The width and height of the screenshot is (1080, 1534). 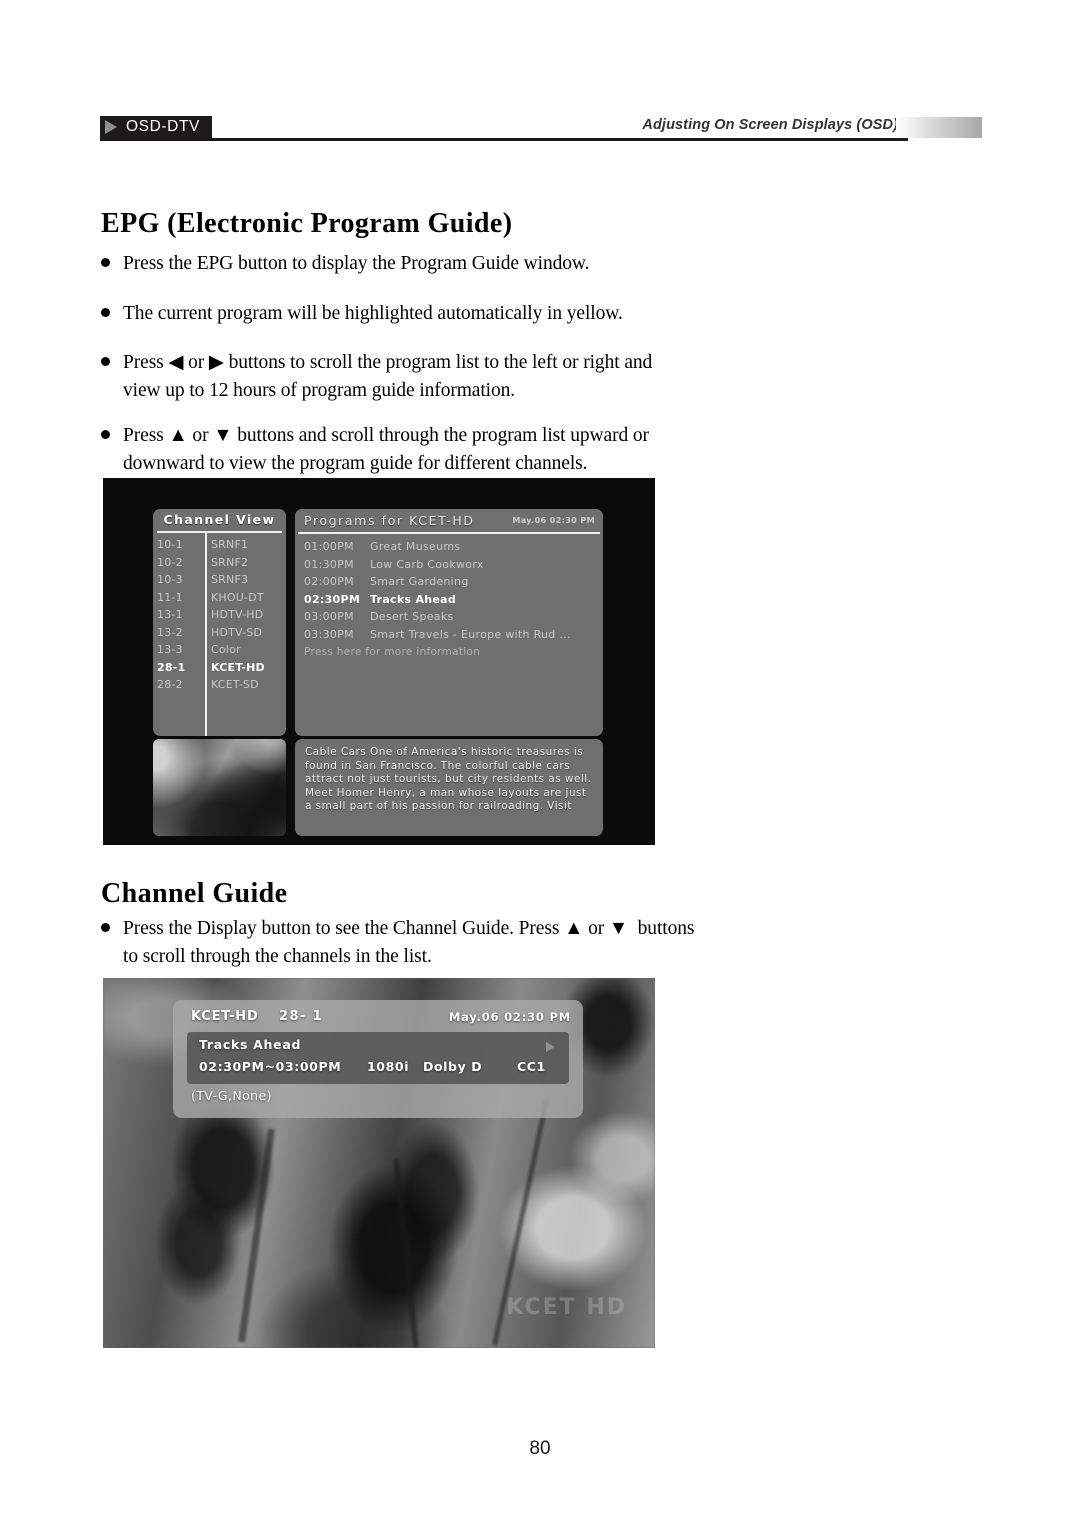 What do you see at coordinates (219, 519) in the screenshot?
I see `channel-view-title: Channel View` at bounding box center [219, 519].